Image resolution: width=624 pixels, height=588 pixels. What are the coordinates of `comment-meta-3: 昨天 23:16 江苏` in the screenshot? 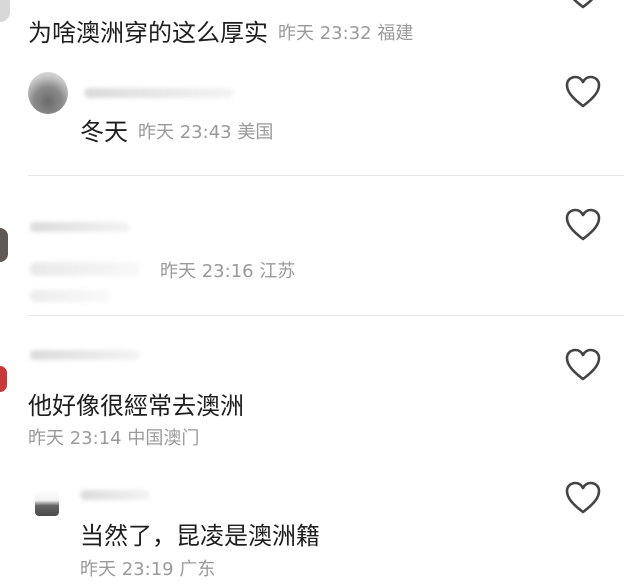 It's located at (227, 272).